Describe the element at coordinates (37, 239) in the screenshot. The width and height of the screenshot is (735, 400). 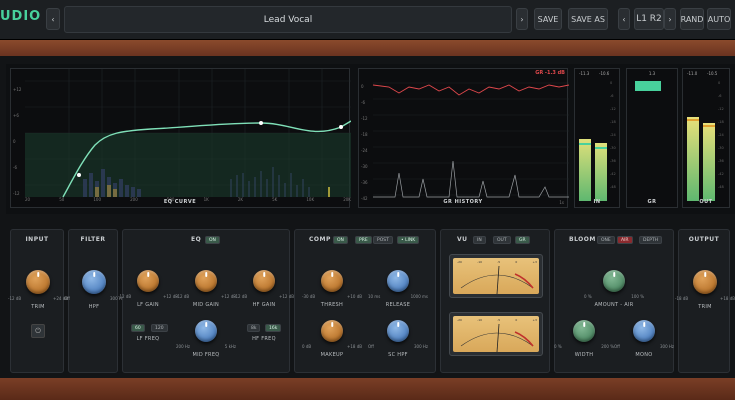
I see `input-title: INPUT` at that location.